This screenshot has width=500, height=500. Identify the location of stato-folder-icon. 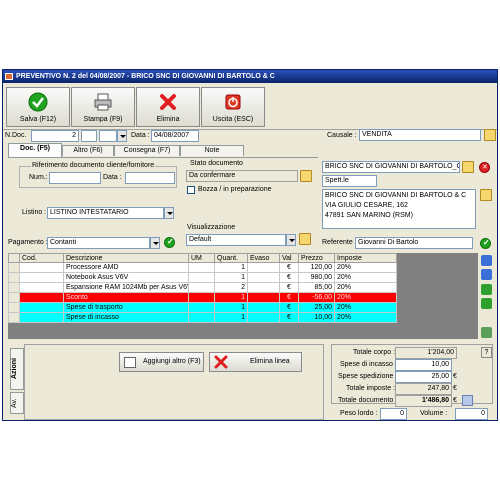
(306, 176).